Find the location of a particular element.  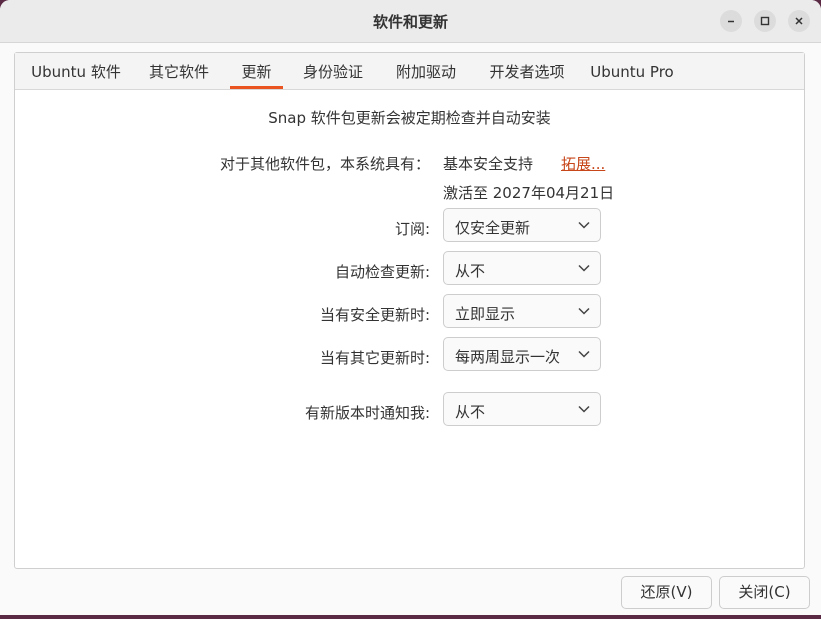

minimize-icon is located at coordinates (731, 21).